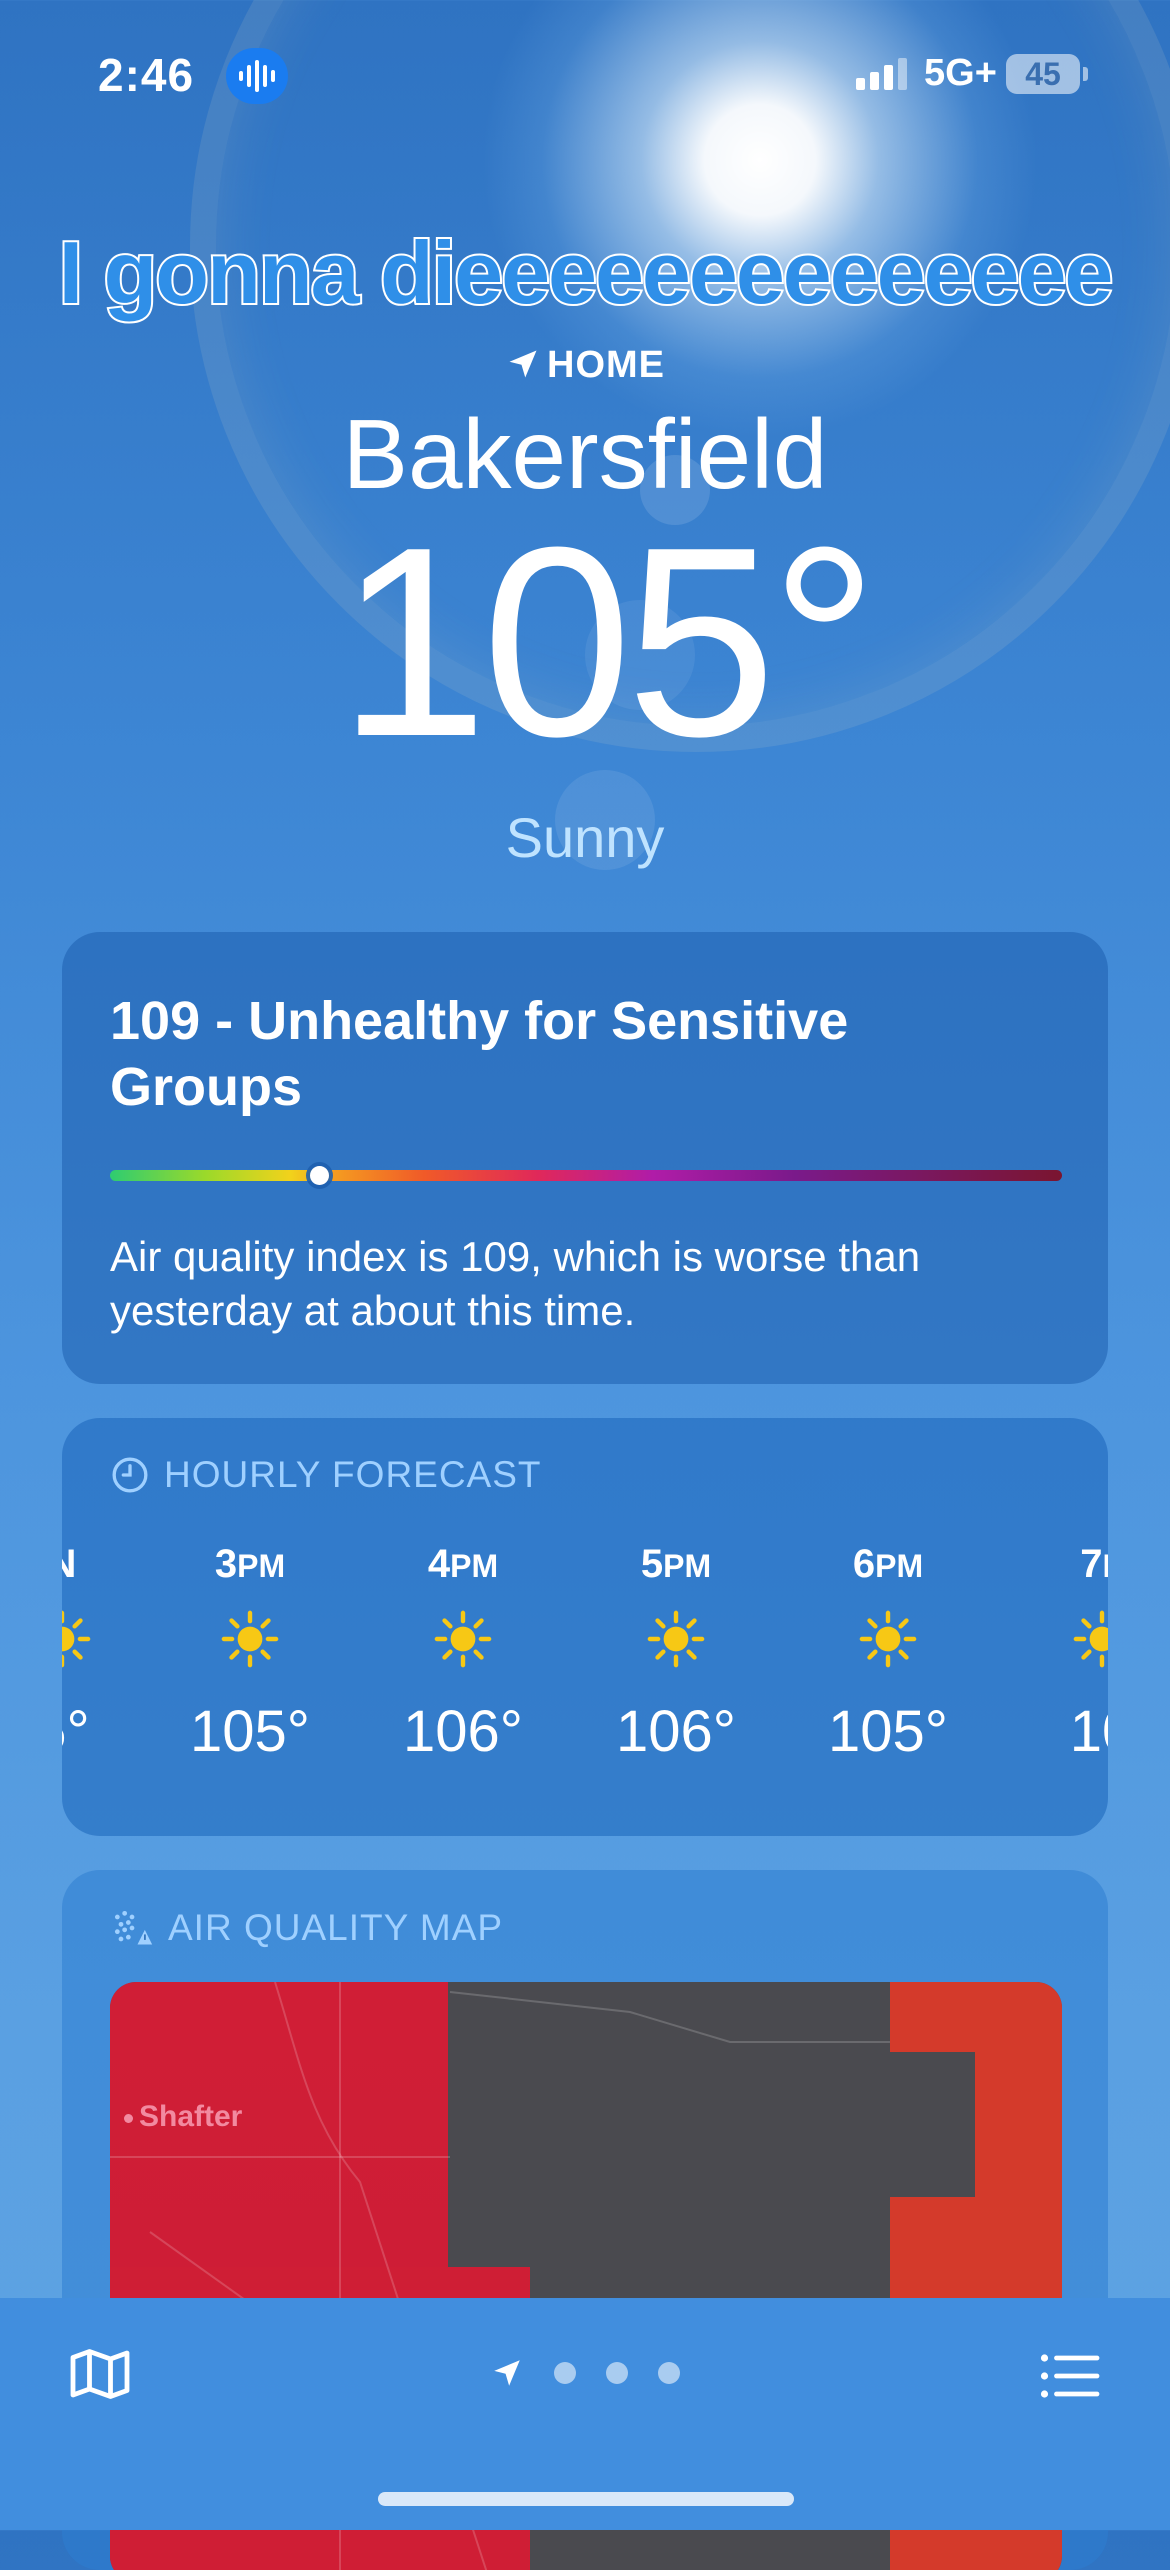 This screenshot has height=2570, width=1170. What do you see at coordinates (353, 1474) in the screenshot?
I see `hourly-forecast-title: HOURLY FORECAST` at bounding box center [353, 1474].